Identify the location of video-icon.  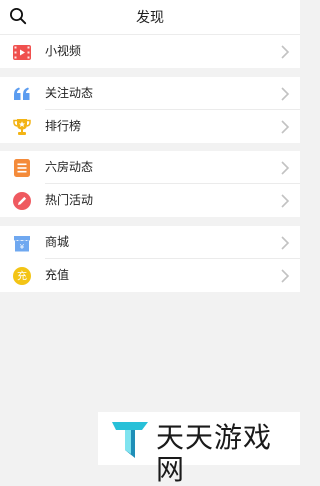
(22, 52).